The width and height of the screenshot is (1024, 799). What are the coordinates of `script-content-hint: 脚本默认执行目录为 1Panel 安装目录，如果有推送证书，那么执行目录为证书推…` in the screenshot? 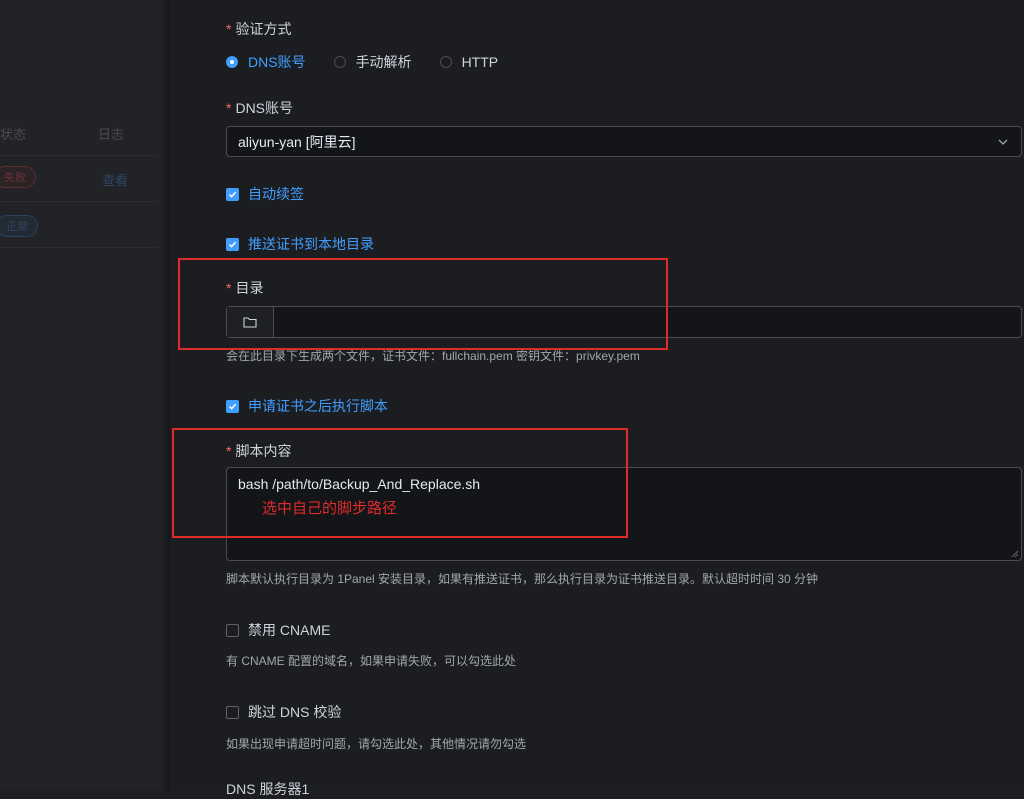 It's located at (522, 579).